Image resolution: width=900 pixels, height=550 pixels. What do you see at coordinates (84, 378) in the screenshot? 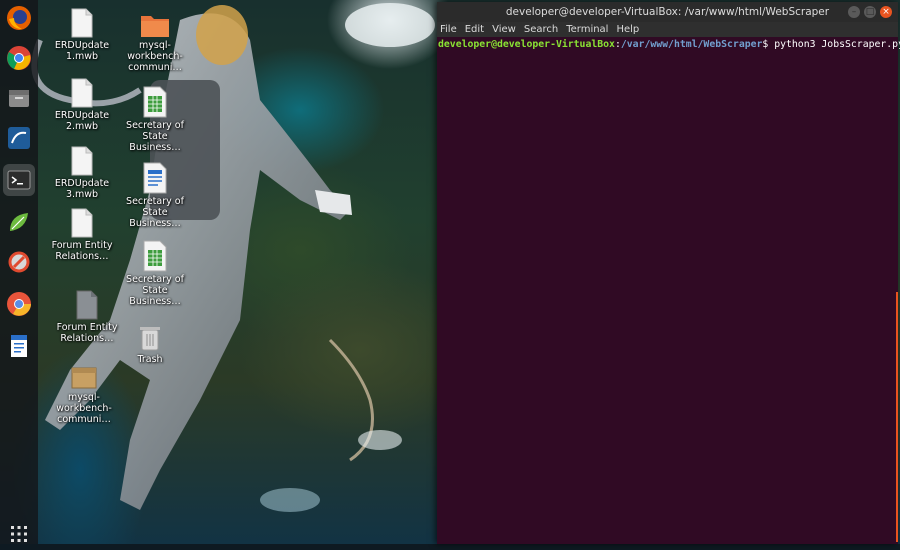
I see `package-icon` at bounding box center [84, 378].